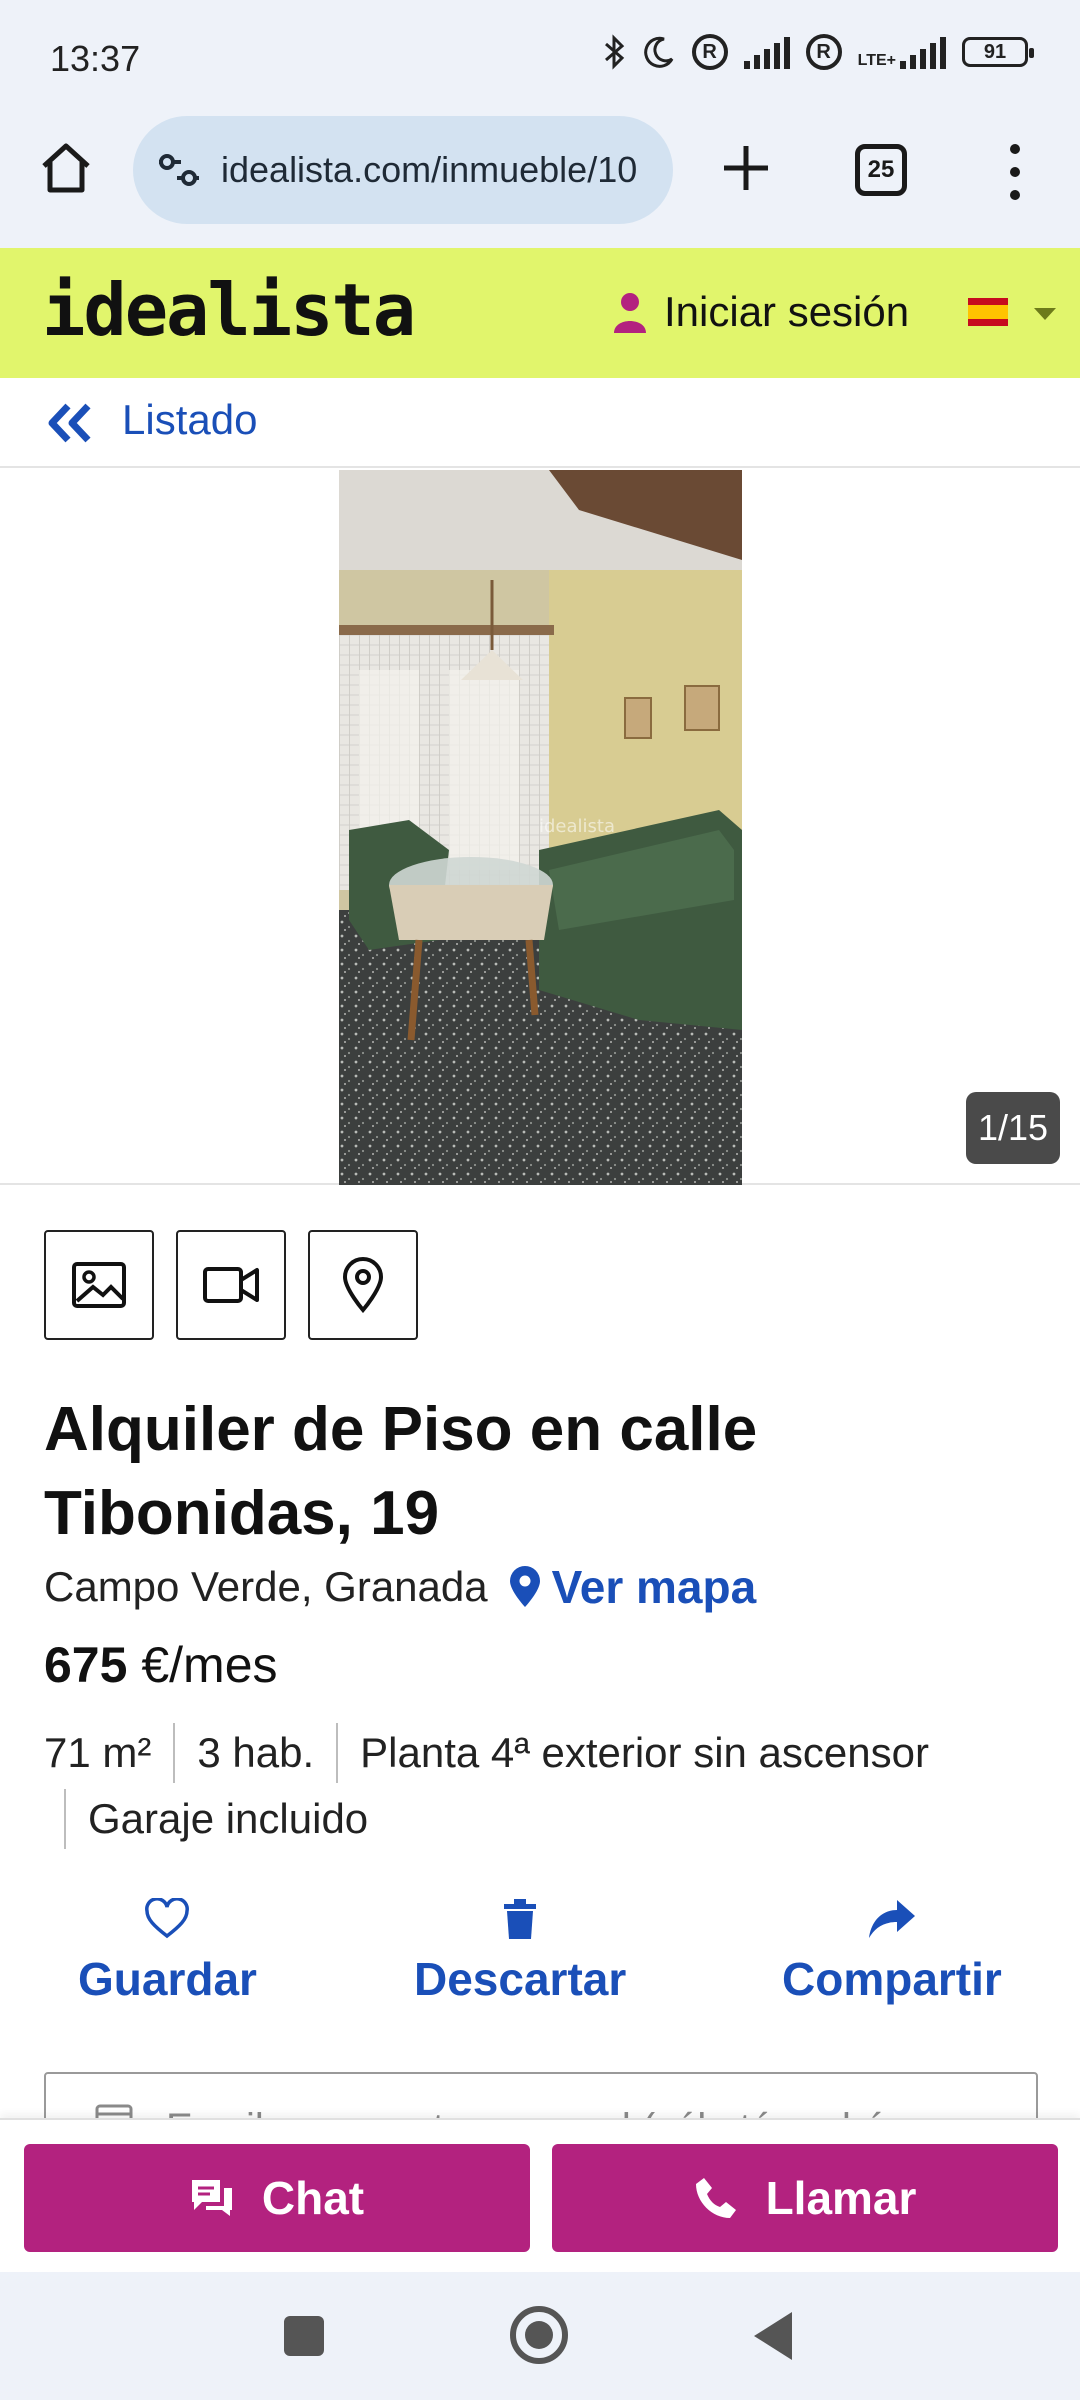  Describe the element at coordinates (229, 310) in the screenshot. I see `idealista-logo: idealista` at that location.